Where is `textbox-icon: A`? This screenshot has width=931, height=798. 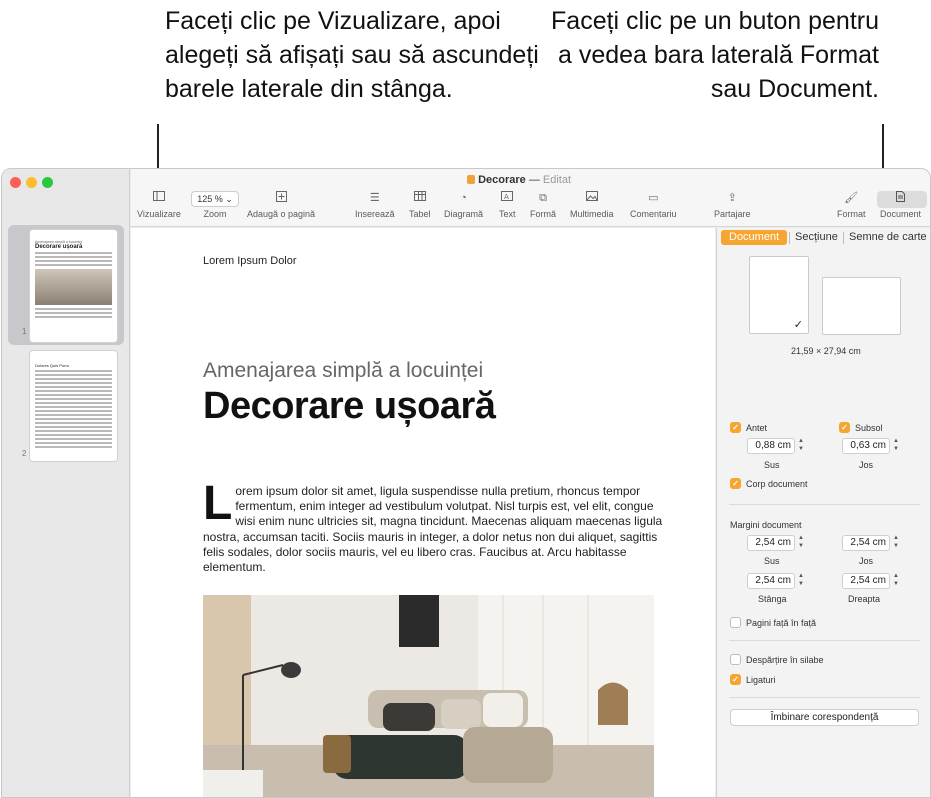 textbox-icon: A is located at coordinates (507, 198).